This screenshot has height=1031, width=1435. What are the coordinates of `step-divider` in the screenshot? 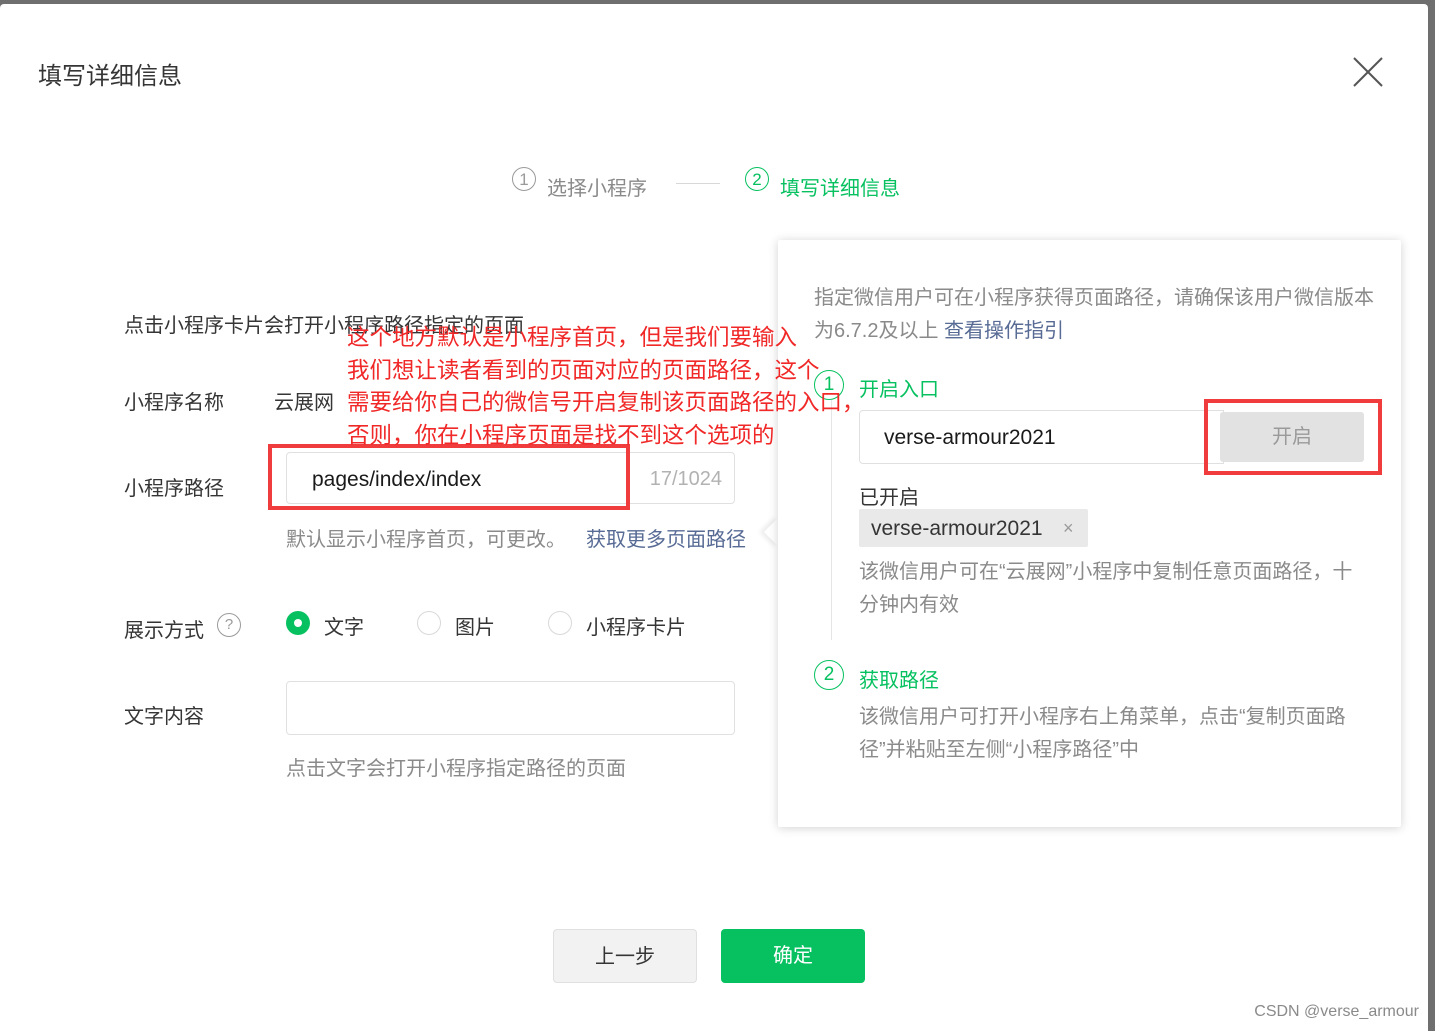 It's located at (698, 183).